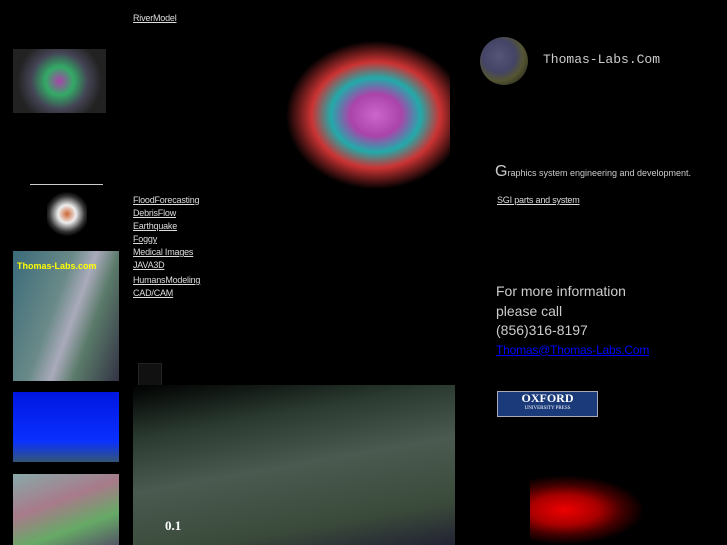  I want to click on oxford-name: OXFORD, so click(547, 398).